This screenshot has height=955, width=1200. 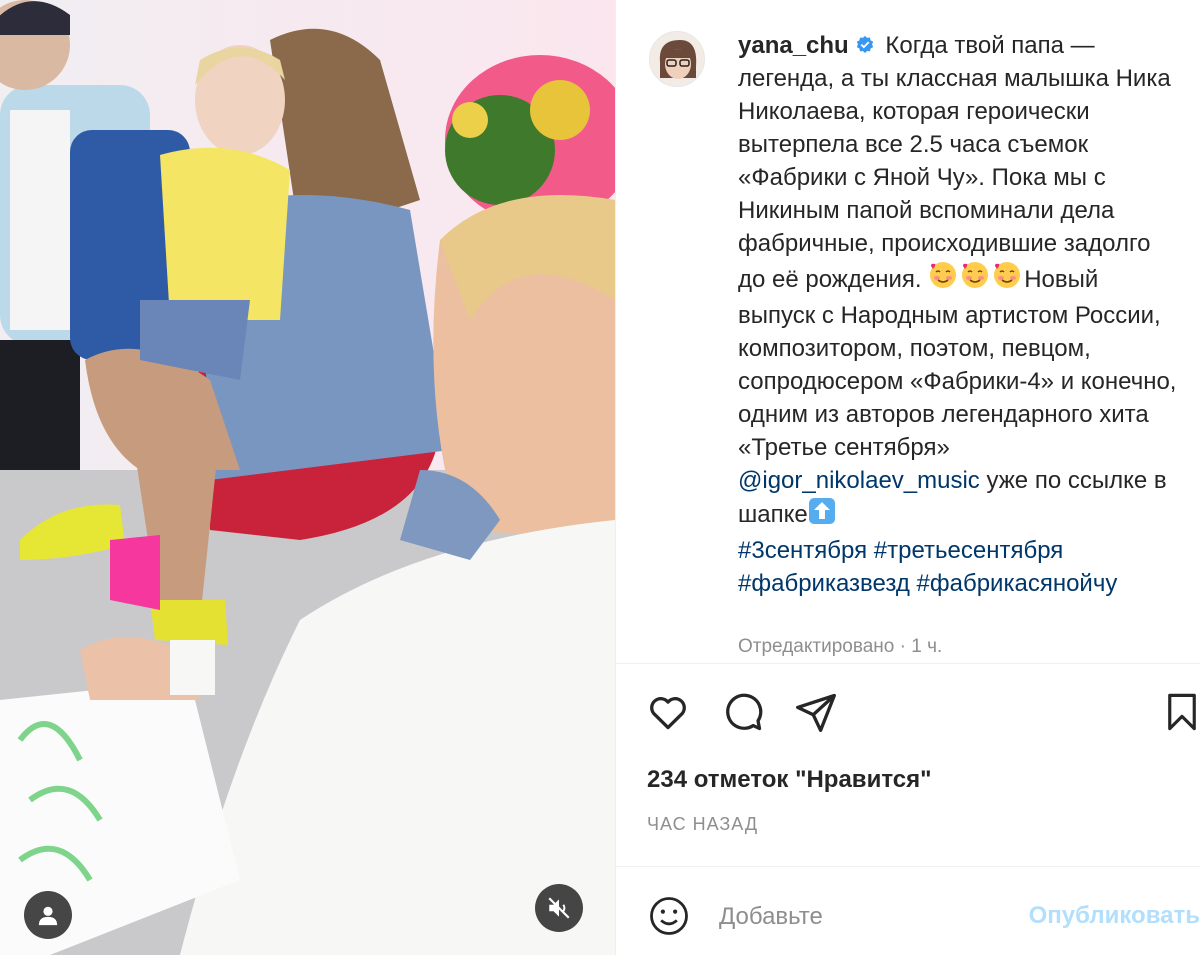 What do you see at coordinates (822, 515) in the screenshot?
I see `up-arrow-icon` at bounding box center [822, 515].